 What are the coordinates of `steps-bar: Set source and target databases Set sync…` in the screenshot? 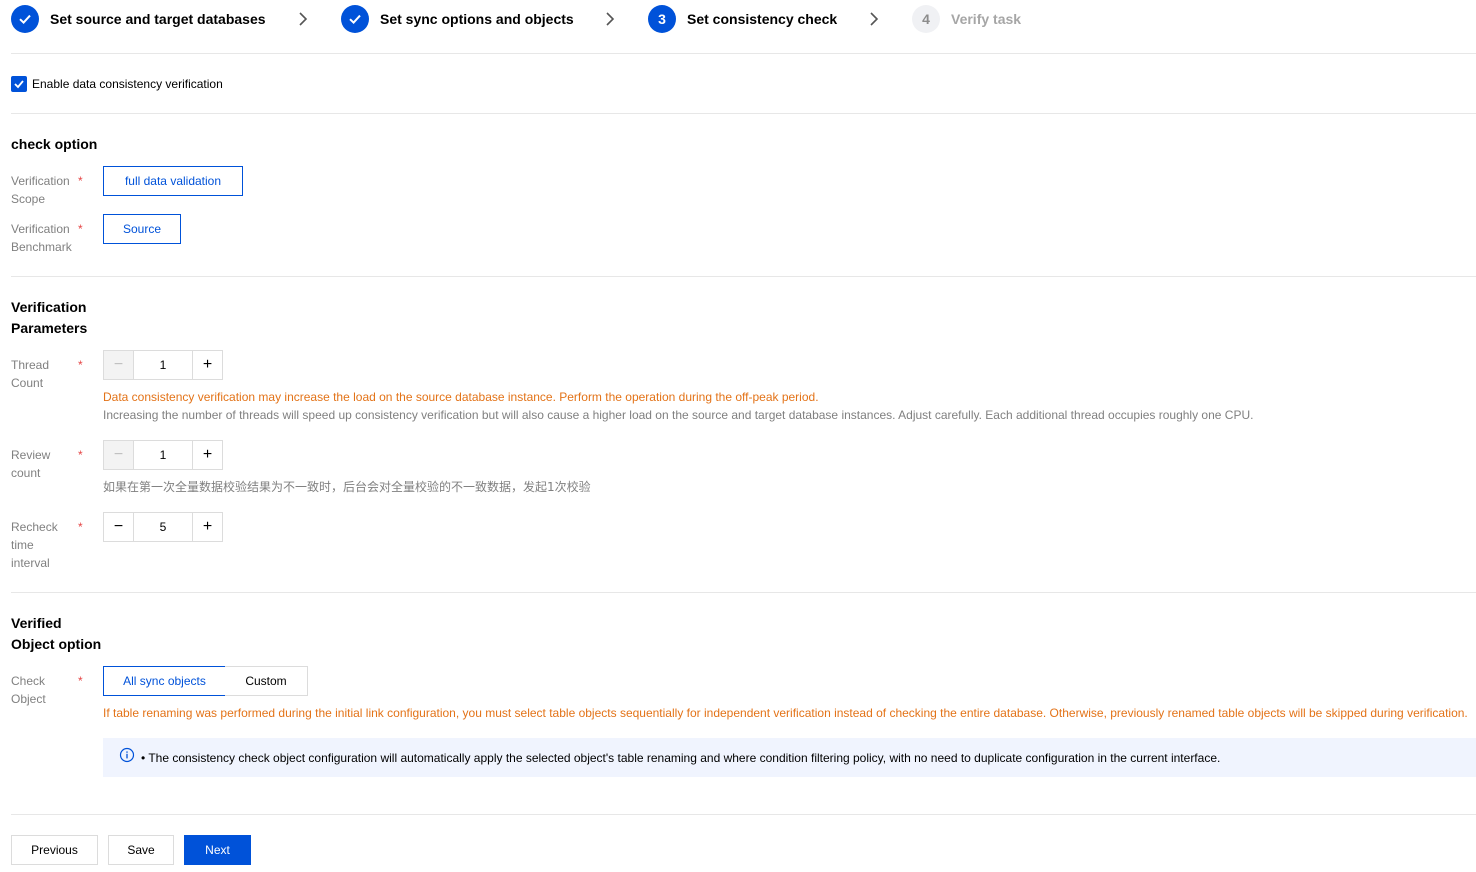 It's located at (743, 19).